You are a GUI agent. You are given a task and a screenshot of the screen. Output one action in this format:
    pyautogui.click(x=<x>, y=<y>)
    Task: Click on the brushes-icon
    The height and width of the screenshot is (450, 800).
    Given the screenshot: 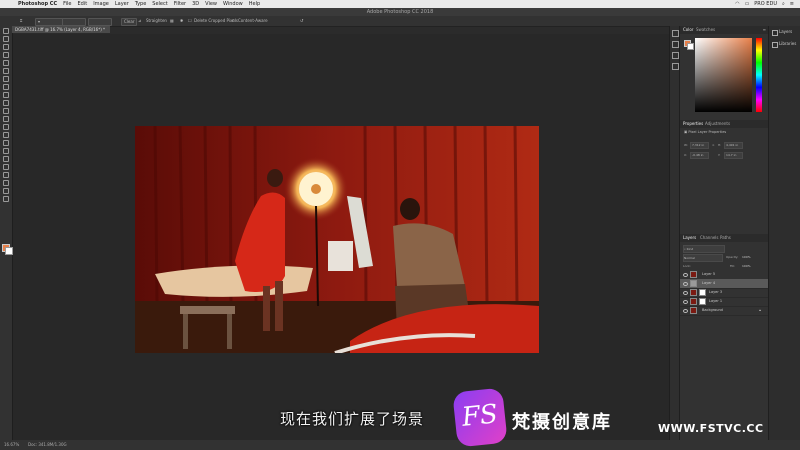 What is the action you would take?
    pyautogui.click(x=675, y=55)
    